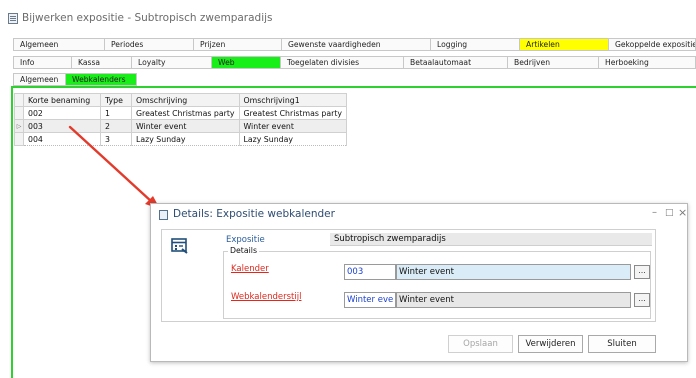 The height and width of the screenshot is (378, 696). I want to click on tab-algemeen: Algemeen, so click(59, 44).